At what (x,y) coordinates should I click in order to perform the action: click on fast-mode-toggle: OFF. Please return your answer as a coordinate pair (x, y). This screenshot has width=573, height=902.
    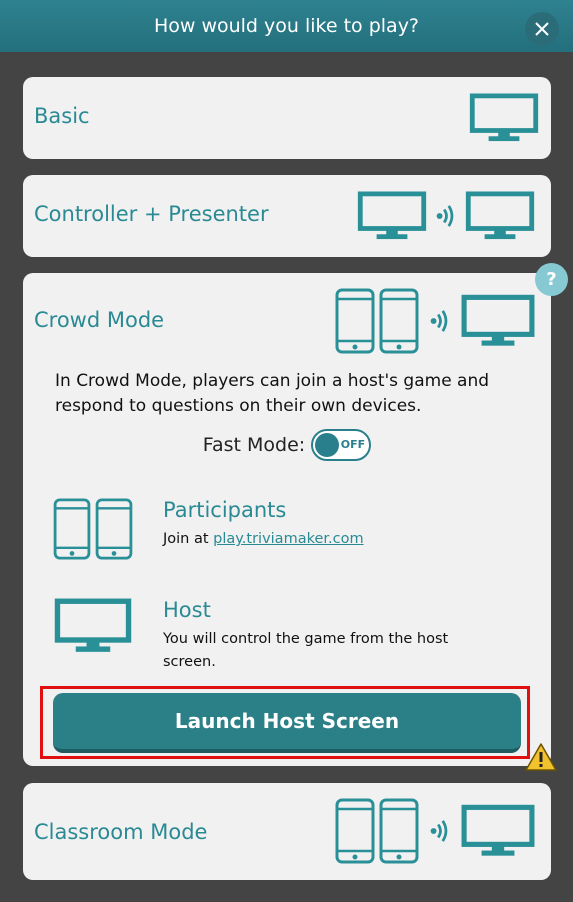
    Looking at the image, I should click on (341, 445).